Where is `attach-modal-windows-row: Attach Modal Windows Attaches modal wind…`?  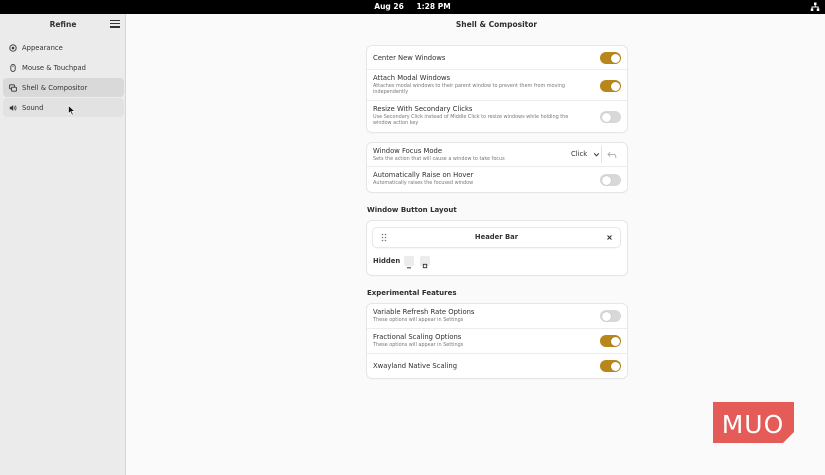 attach-modal-windows-row: Attach Modal Windows Attaches modal wind… is located at coordinates (497, 85).